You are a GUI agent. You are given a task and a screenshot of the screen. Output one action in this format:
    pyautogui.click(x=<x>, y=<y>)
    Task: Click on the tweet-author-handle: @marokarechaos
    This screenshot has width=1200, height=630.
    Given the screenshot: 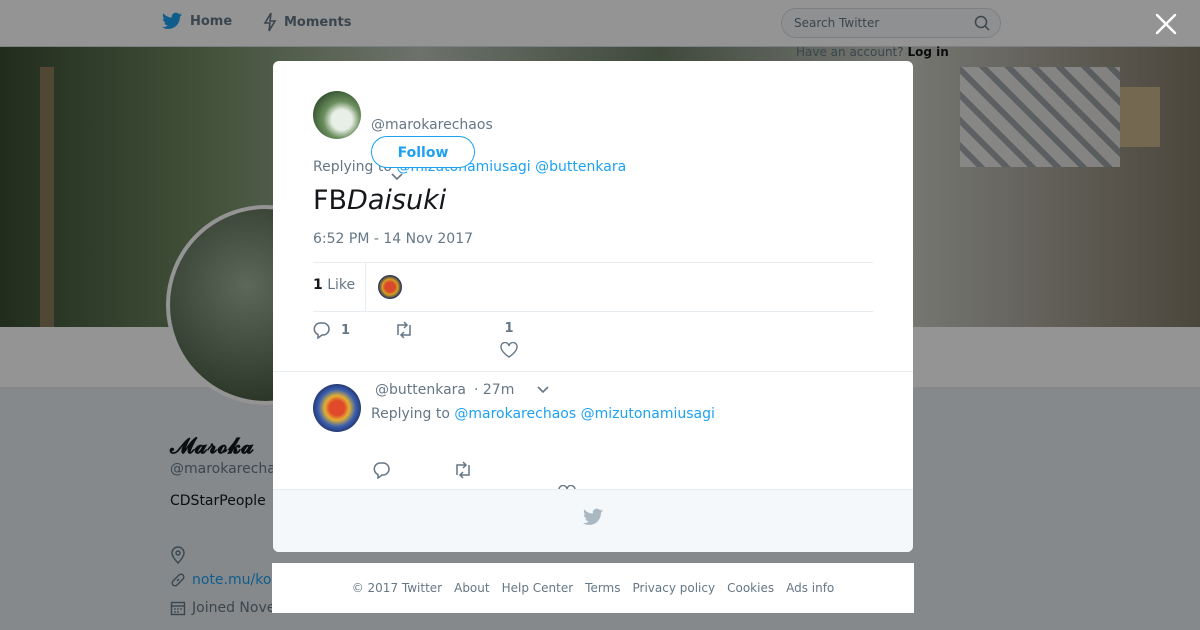 What is the action you would take?
    pyautogui.click(x=432, y=125)
    